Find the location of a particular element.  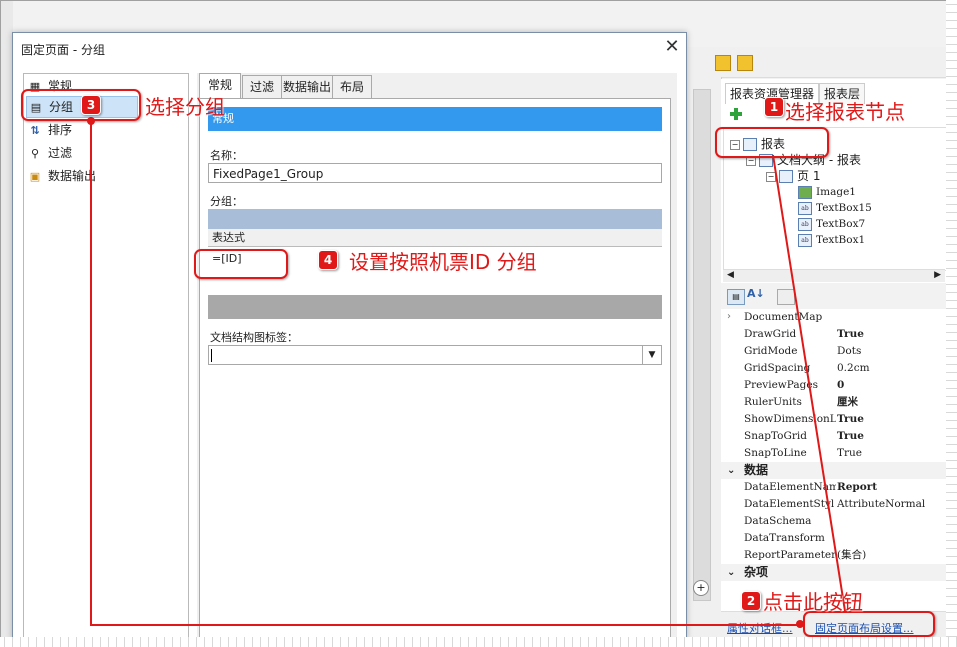

connector-diagonal is located at coordinates (809, 383).